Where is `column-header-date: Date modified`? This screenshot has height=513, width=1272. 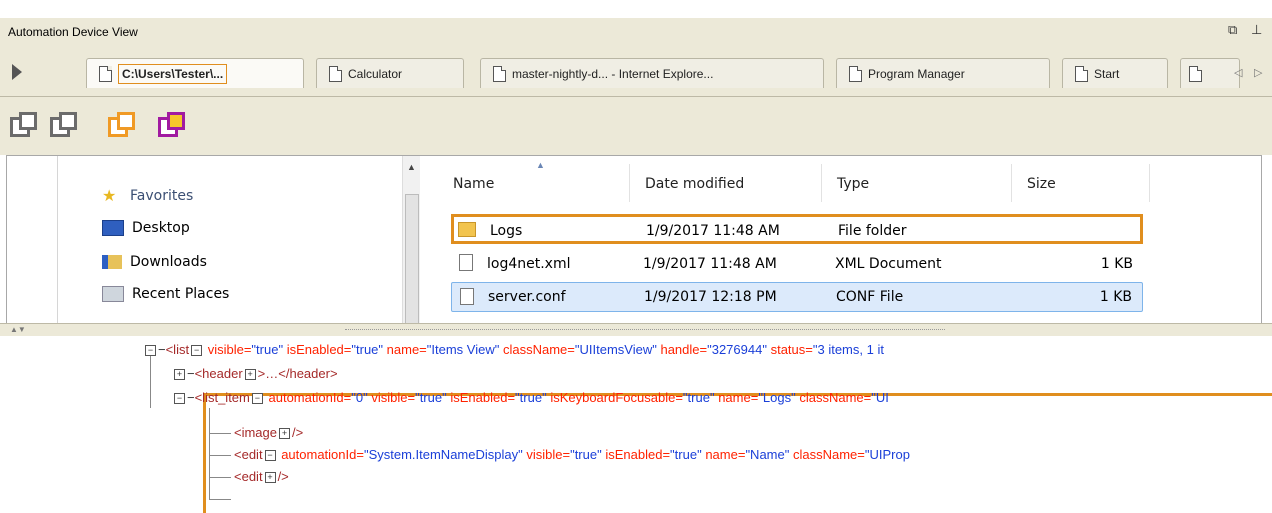 column-header-date: Date modified is located at coordinates (694, 184).